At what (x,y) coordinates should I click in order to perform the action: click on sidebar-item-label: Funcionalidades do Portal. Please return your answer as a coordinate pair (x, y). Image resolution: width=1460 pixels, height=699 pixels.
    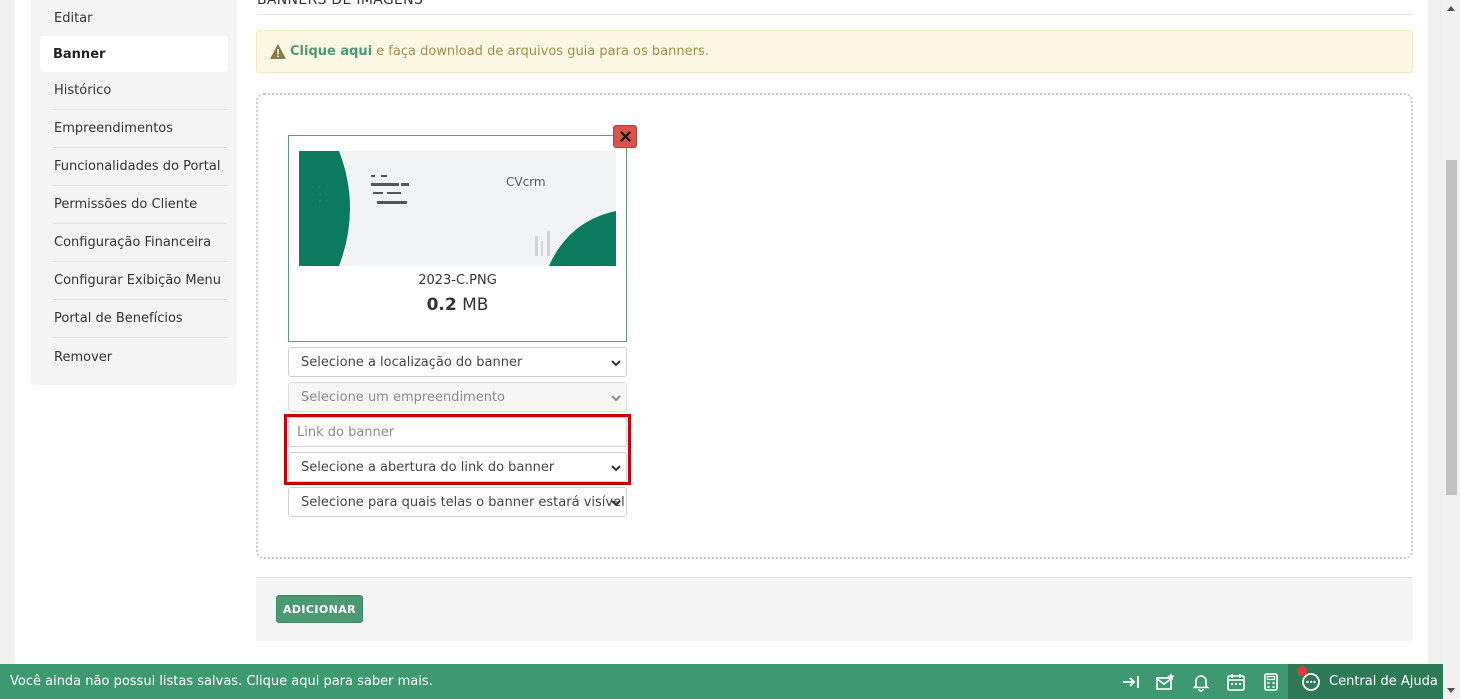
    Looking at the image, I should click on (137, 166).